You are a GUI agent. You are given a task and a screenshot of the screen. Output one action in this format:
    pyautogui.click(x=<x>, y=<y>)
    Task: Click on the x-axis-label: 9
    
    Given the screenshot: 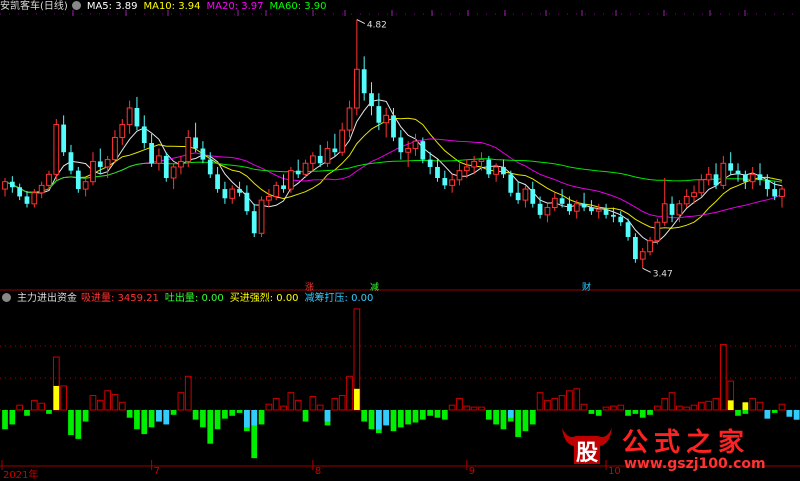 What is the action you would take?
    pyautogui.click(x=472, y=471)
    